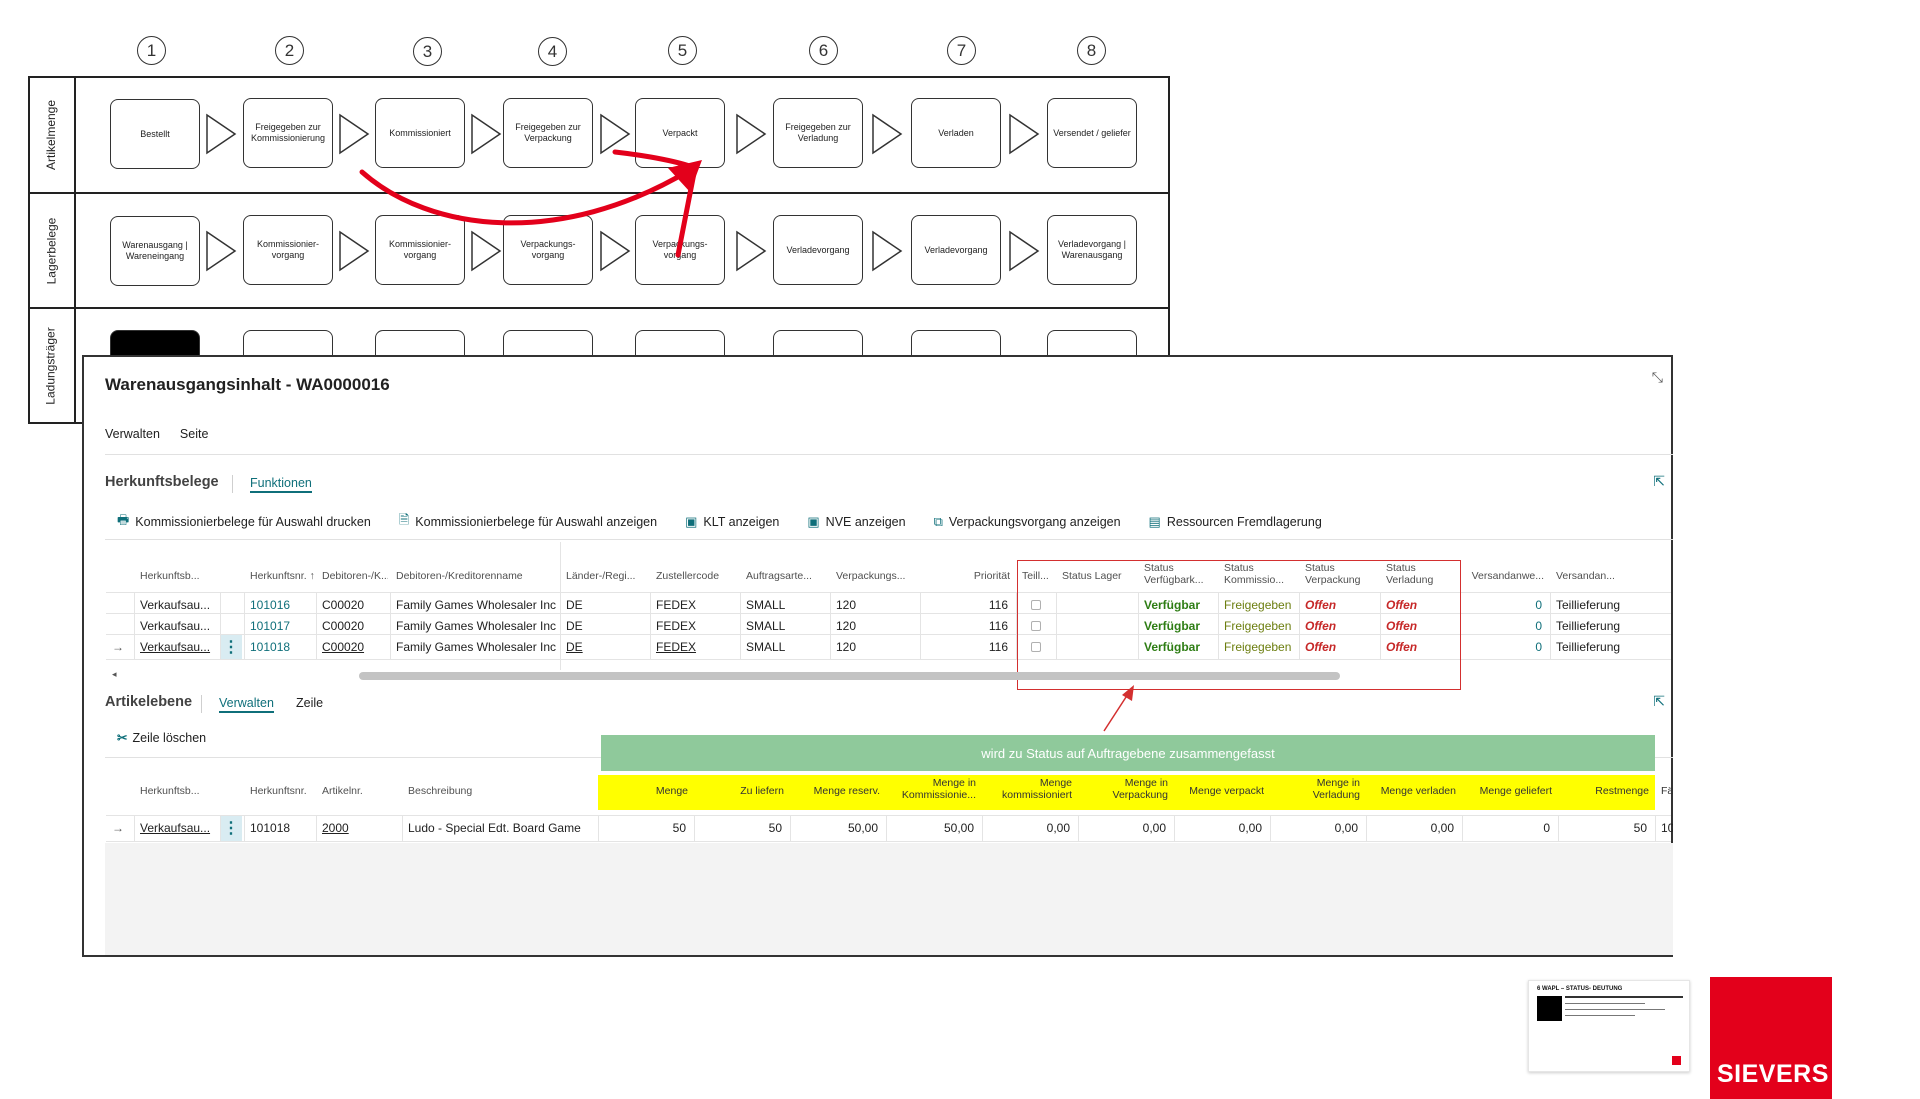 The image size is (1920, 1099). I want to click on row-divider, so click(888, 841).